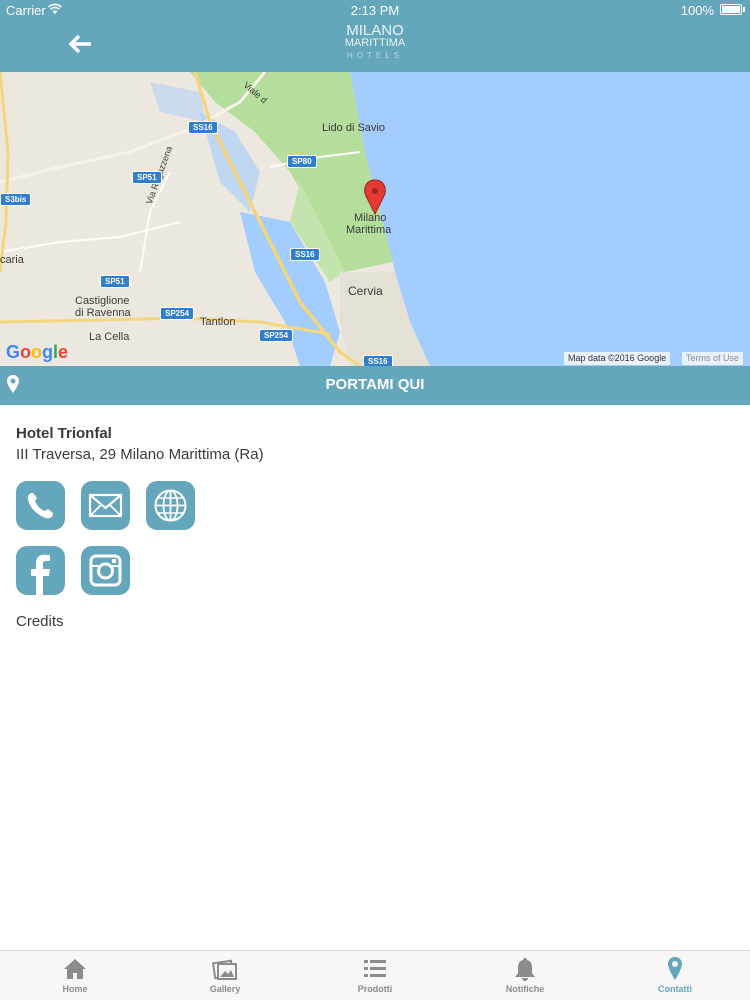  I want to click on map-attribution: Map data ©2016 Google, so click(617, 358).